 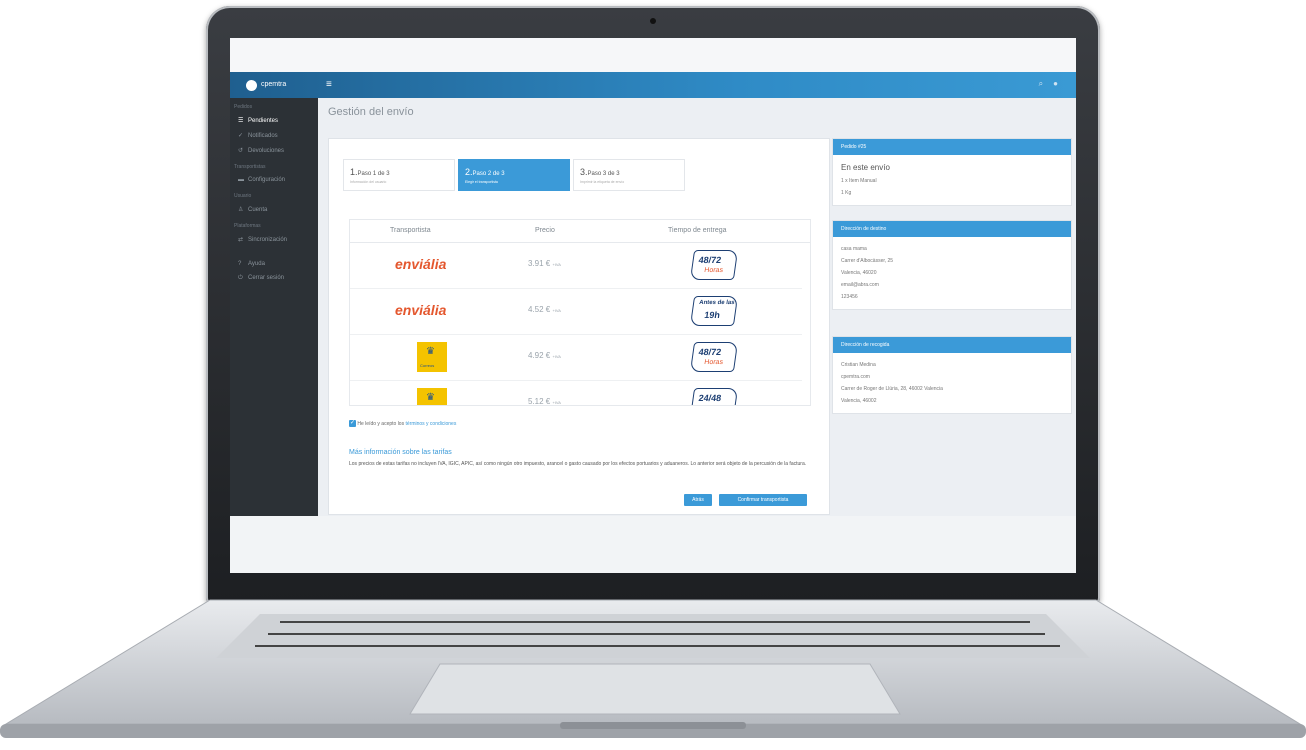 What do you see at coordinates (698, 500) in the screenshot?
I see `back-button: Atrás` at bounding box center [698, 500].